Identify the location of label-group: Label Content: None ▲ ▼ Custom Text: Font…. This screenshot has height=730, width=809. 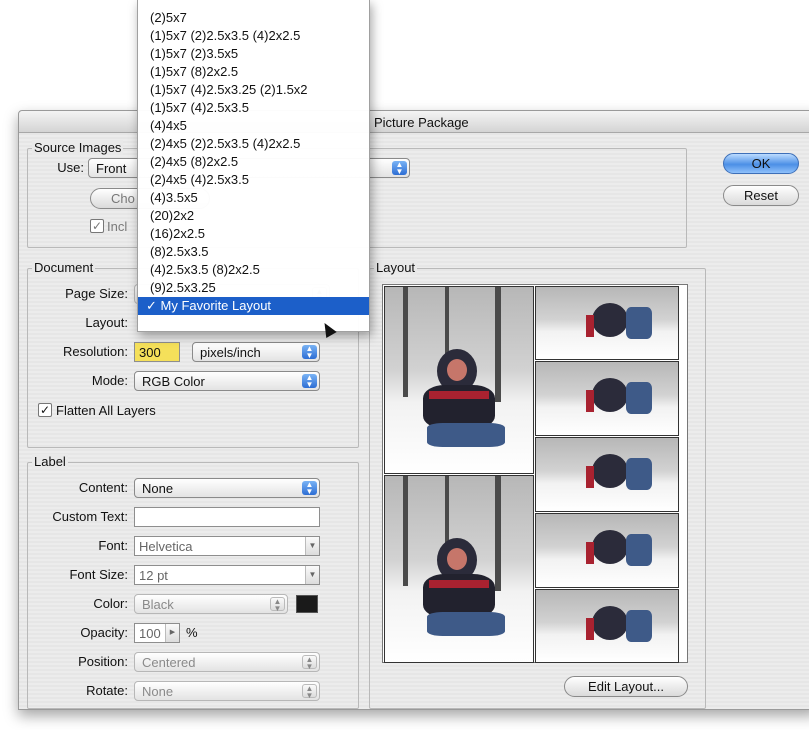
(193, 581).